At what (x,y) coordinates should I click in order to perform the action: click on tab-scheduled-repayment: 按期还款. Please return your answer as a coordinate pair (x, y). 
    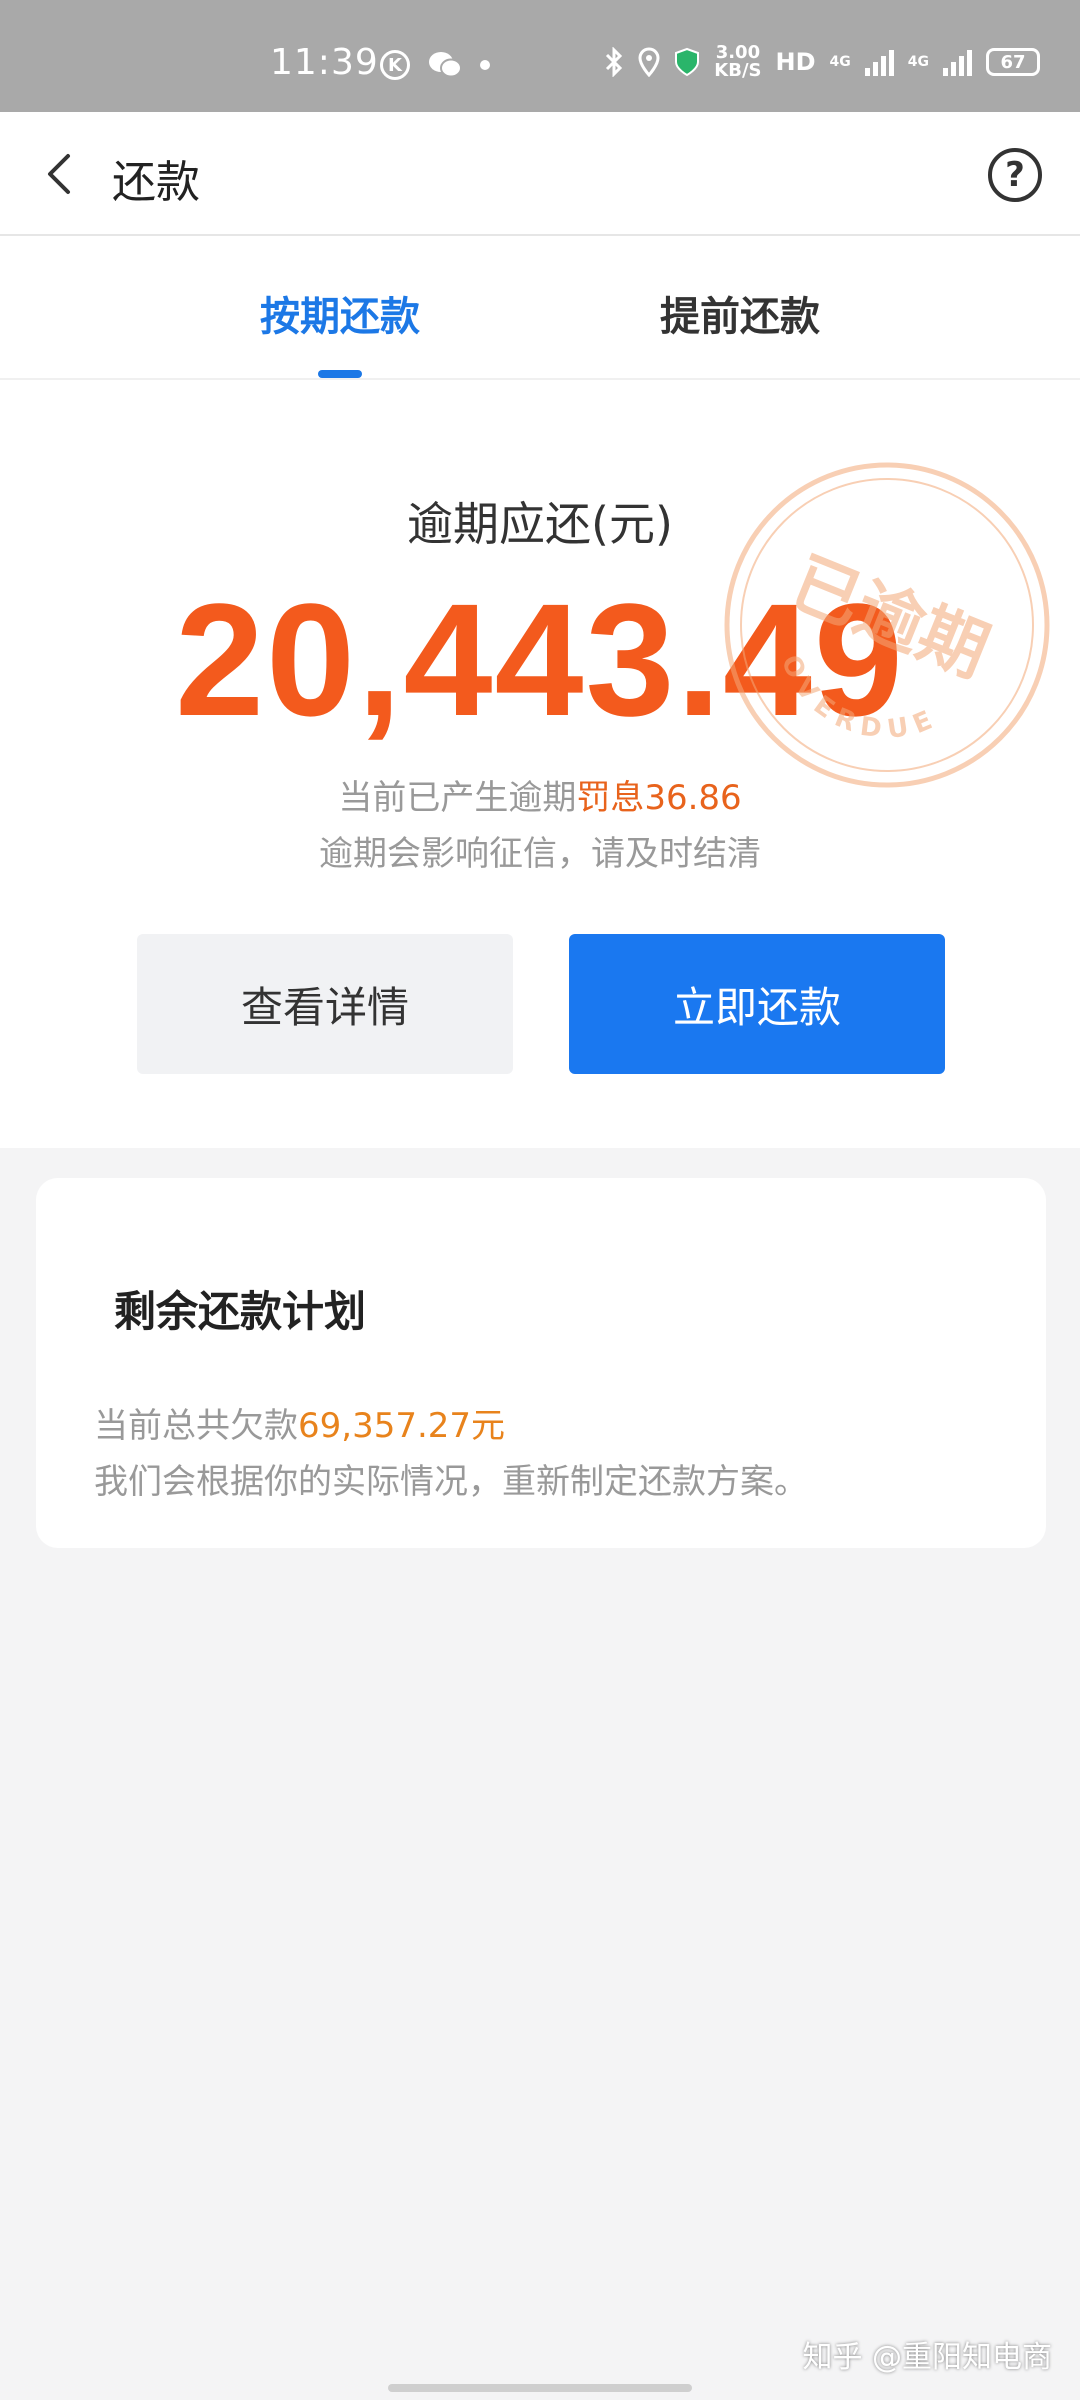
    Looking at the image, I should click on (340, 313).